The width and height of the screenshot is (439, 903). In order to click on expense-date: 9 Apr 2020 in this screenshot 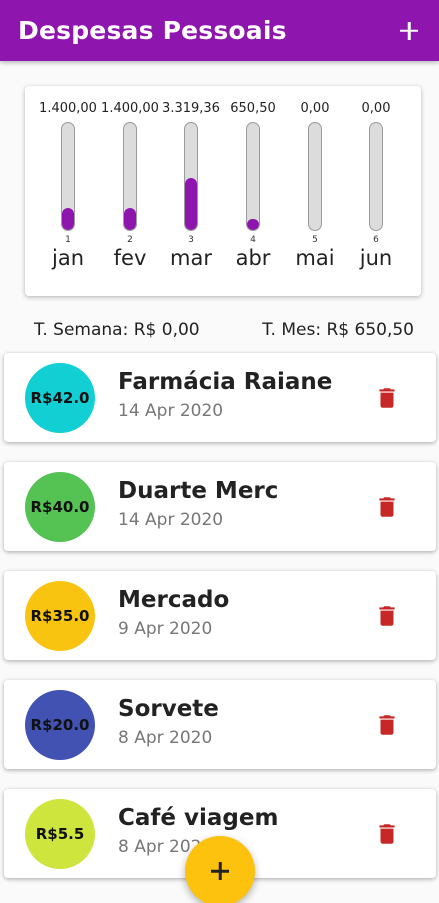, I will do `click(165, 629)`.